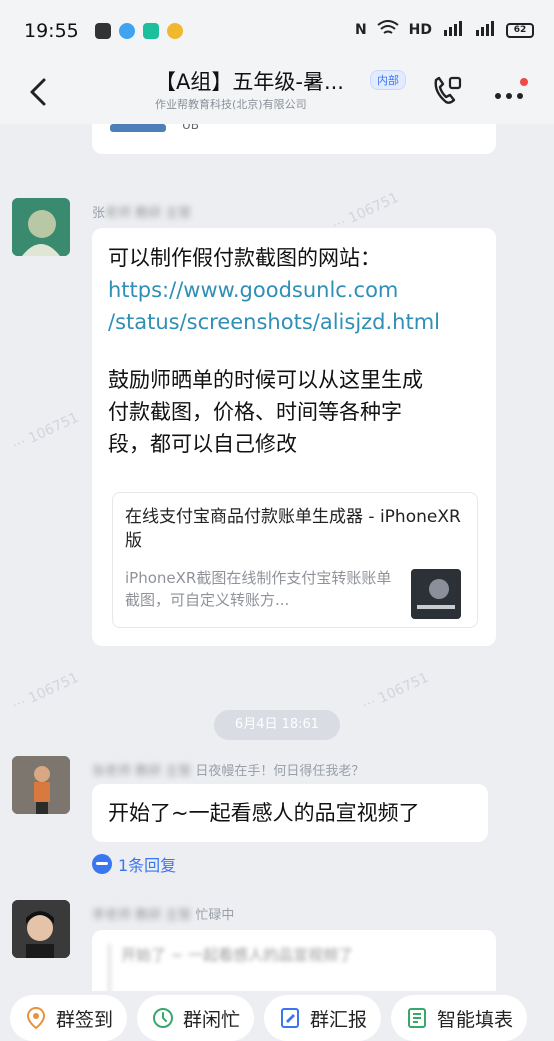  I want to click on internal-badge: 内部, so click(388, 80).